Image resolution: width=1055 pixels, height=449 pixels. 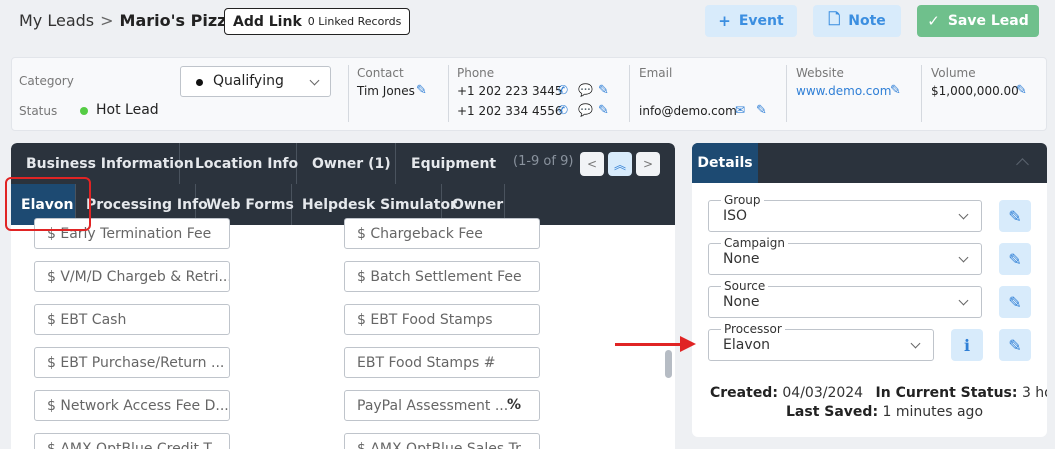 I want to click on event-button: + Event, so click(x=751, y=21).